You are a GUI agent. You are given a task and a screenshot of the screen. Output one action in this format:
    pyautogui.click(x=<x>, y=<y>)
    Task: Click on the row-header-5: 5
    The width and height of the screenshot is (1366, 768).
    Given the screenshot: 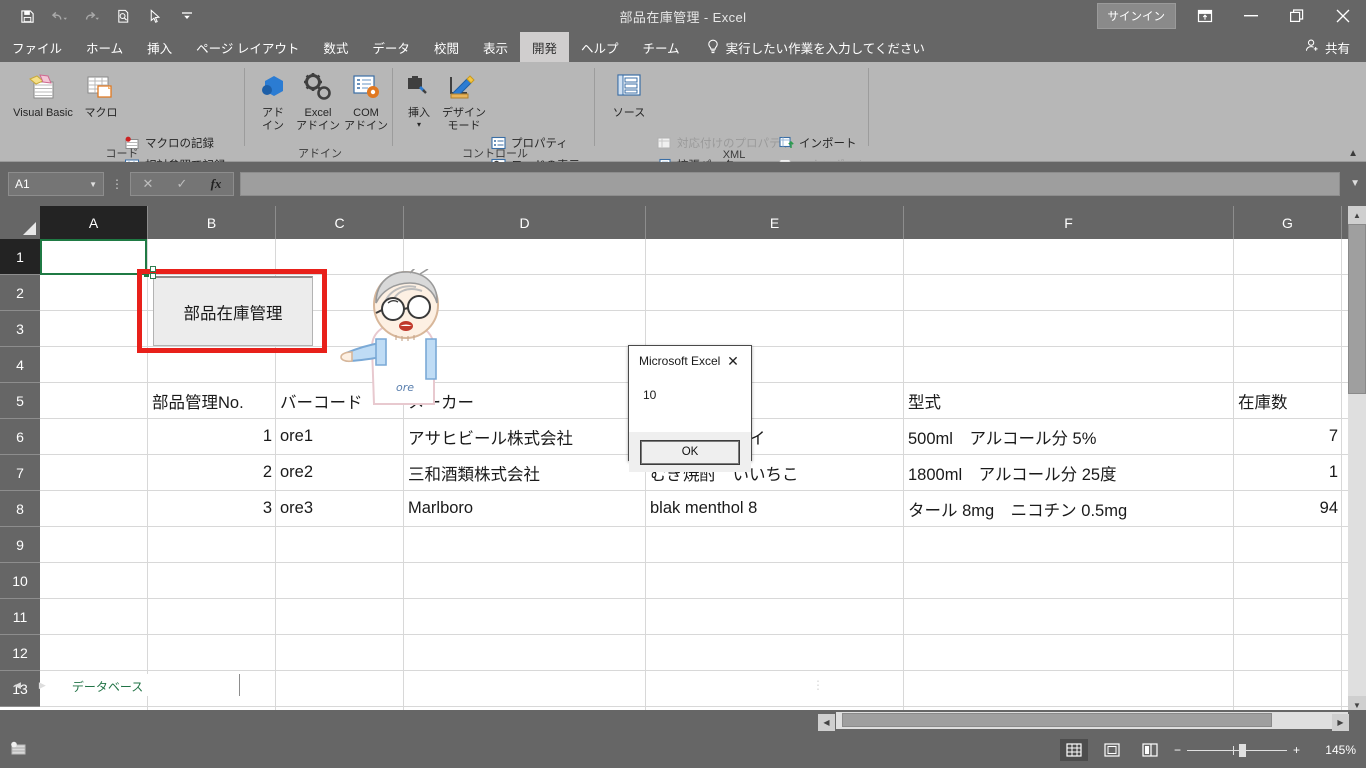 What is the action you would take?
    pyautogui.click(x=20, y=401)
    